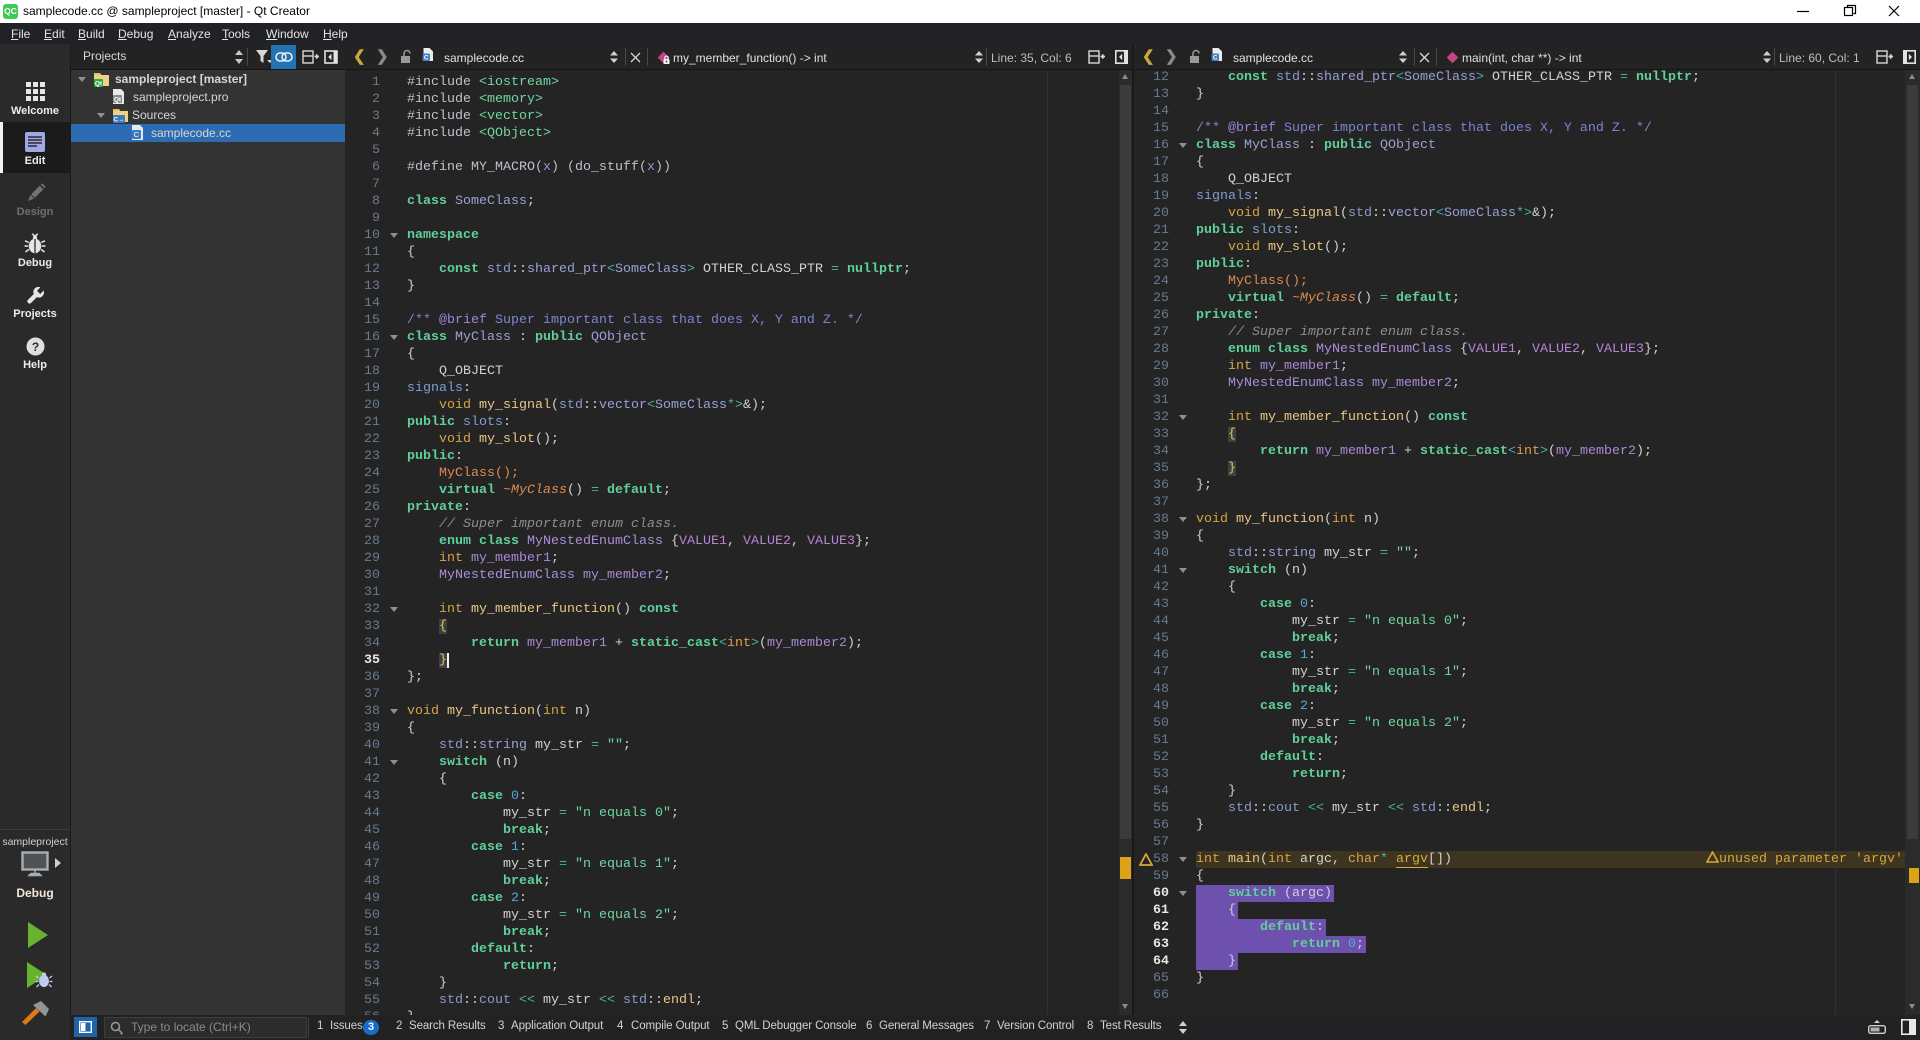 The image size is (1920, 1040). Describe the element at coordinates (118, 119) in the screenshot. I see `svg-text: C↔` at that location.